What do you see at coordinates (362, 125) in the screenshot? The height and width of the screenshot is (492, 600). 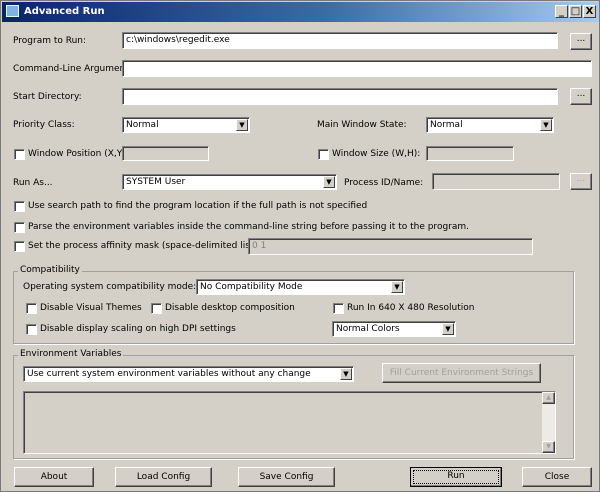 I see `winstate-label: Main Window State:` at bounding box center [362, 125].